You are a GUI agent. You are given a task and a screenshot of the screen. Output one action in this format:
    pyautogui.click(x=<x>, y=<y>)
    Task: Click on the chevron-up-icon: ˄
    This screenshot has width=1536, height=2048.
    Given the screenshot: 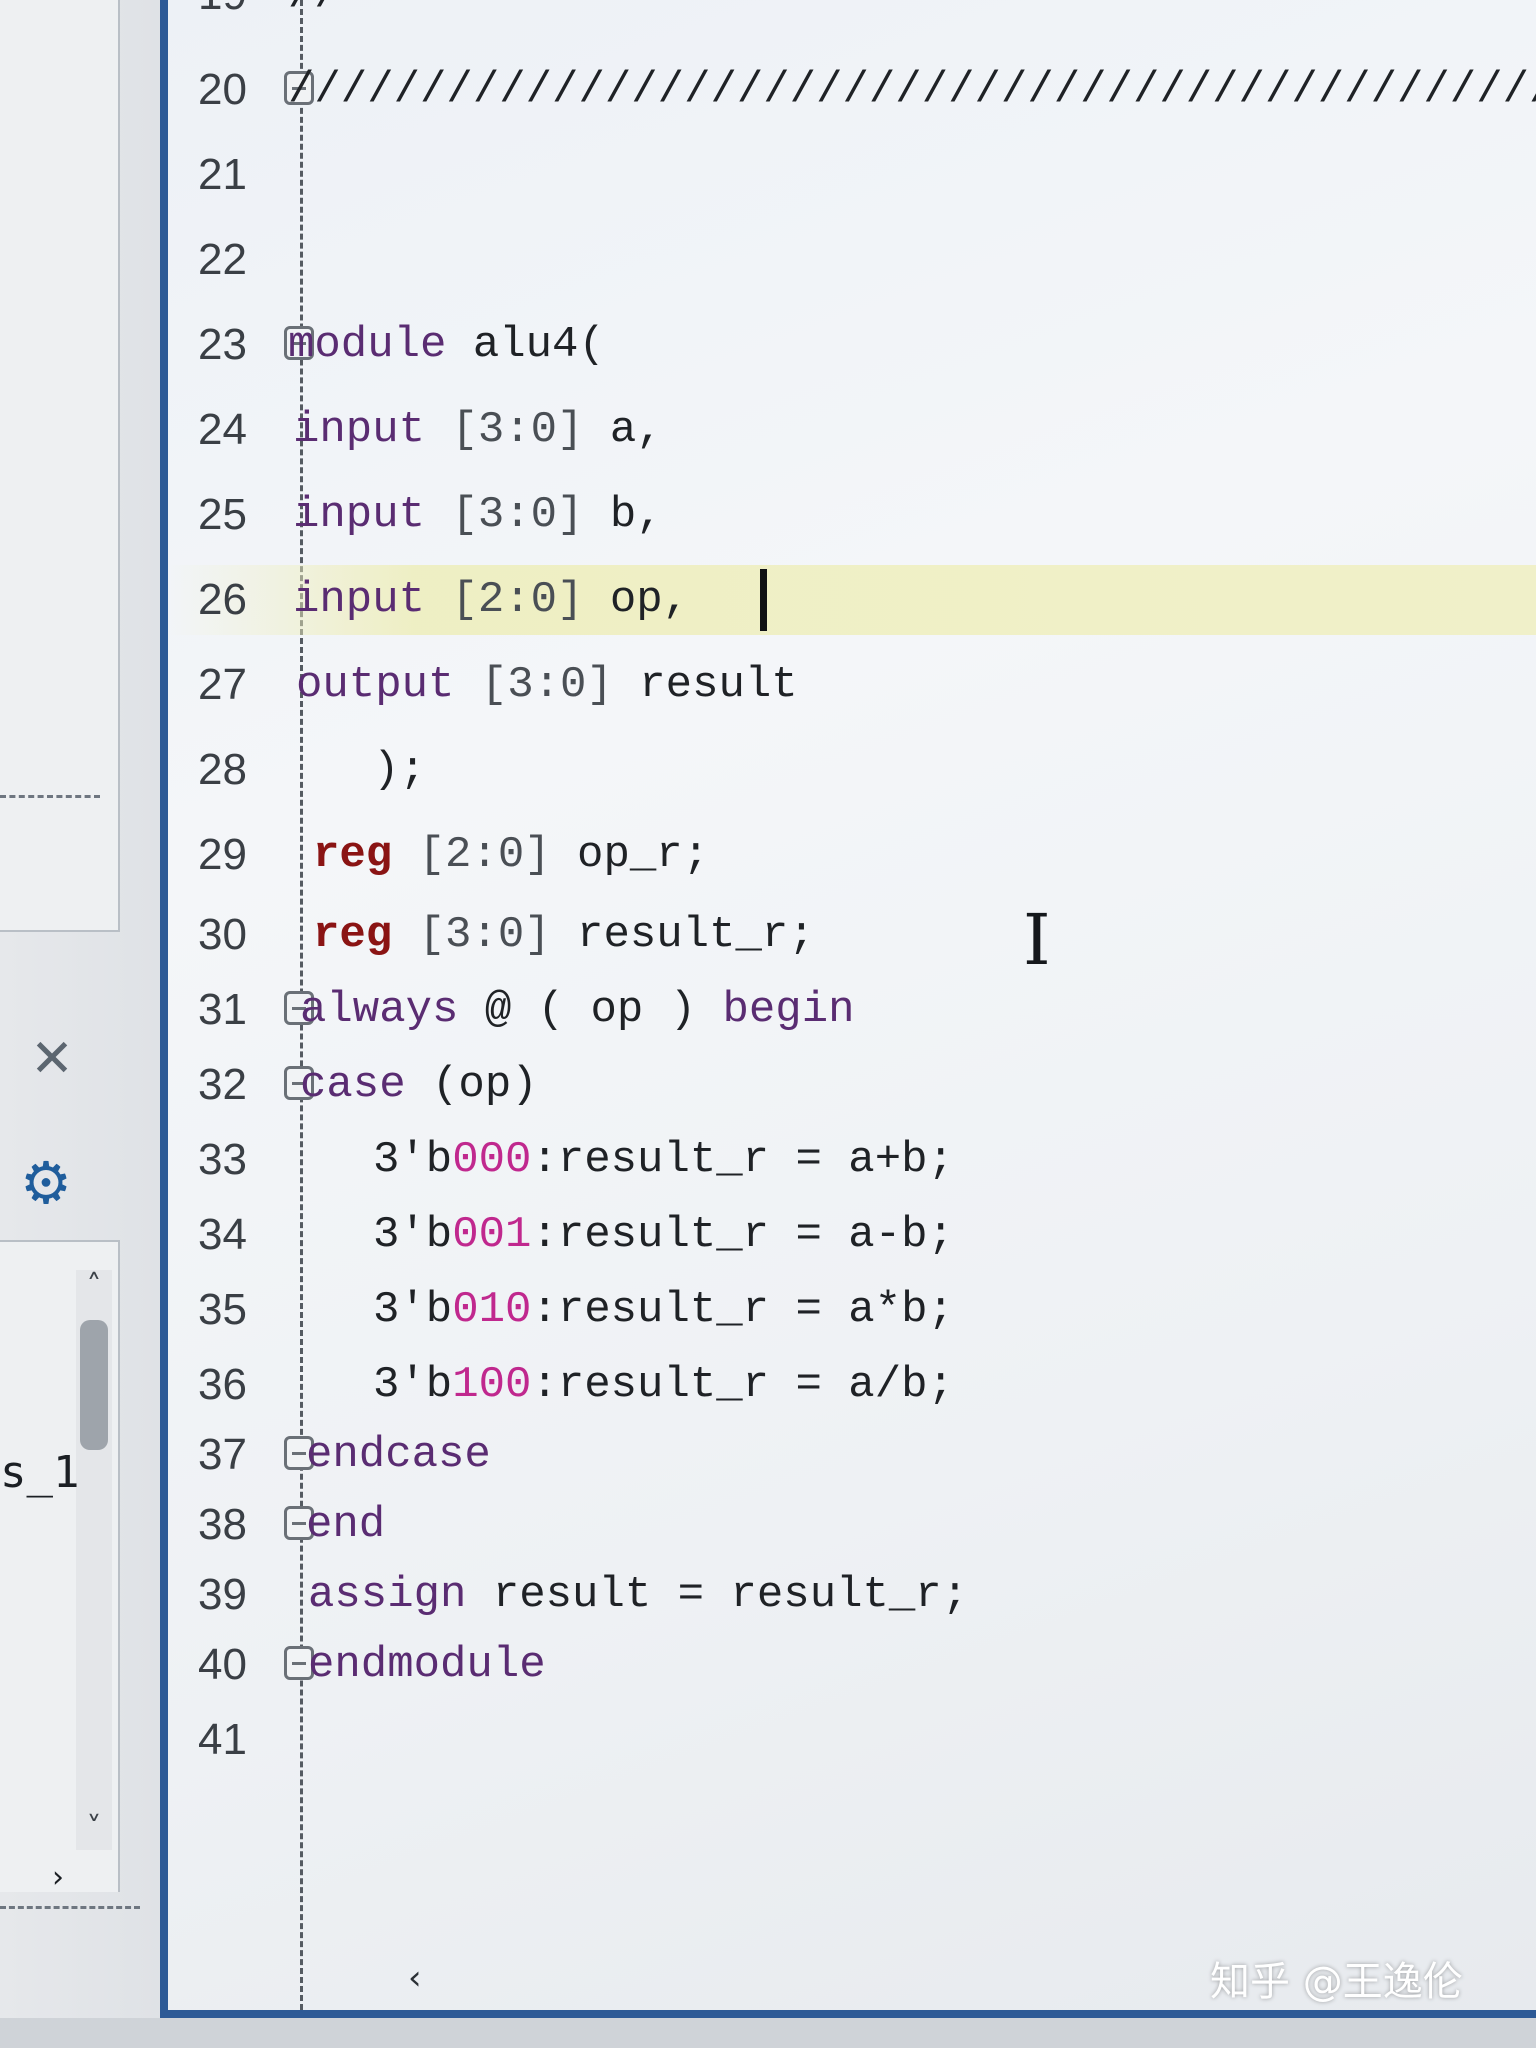 What is the action you would take?
    pyautogui.click(x=94, y=1287)
    